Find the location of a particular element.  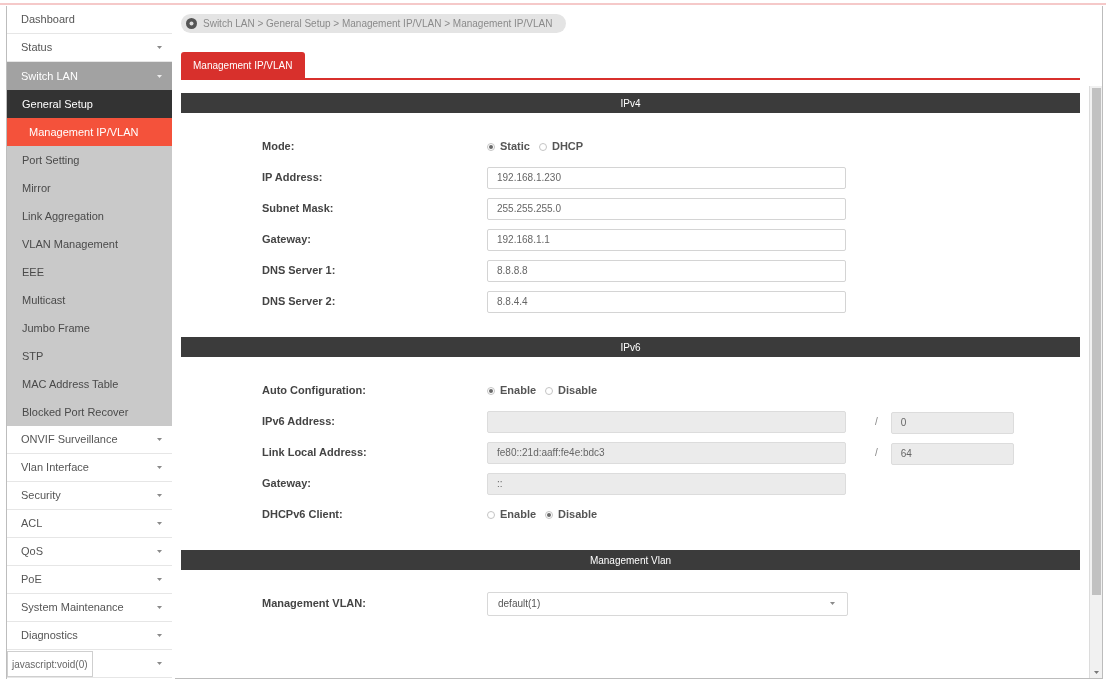

field-label: IP Address: is located at coordinates (292, 178).